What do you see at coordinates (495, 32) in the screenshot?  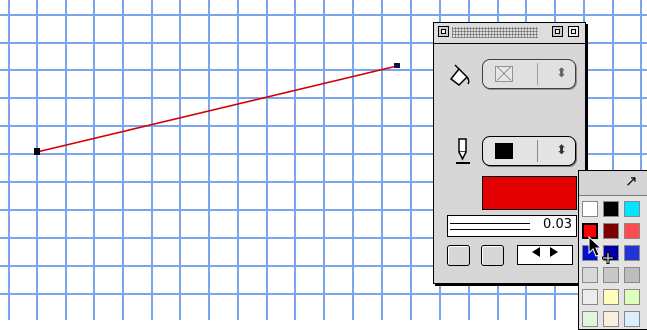 I see `title-grip-pattern` at bounding box center [495, 32].